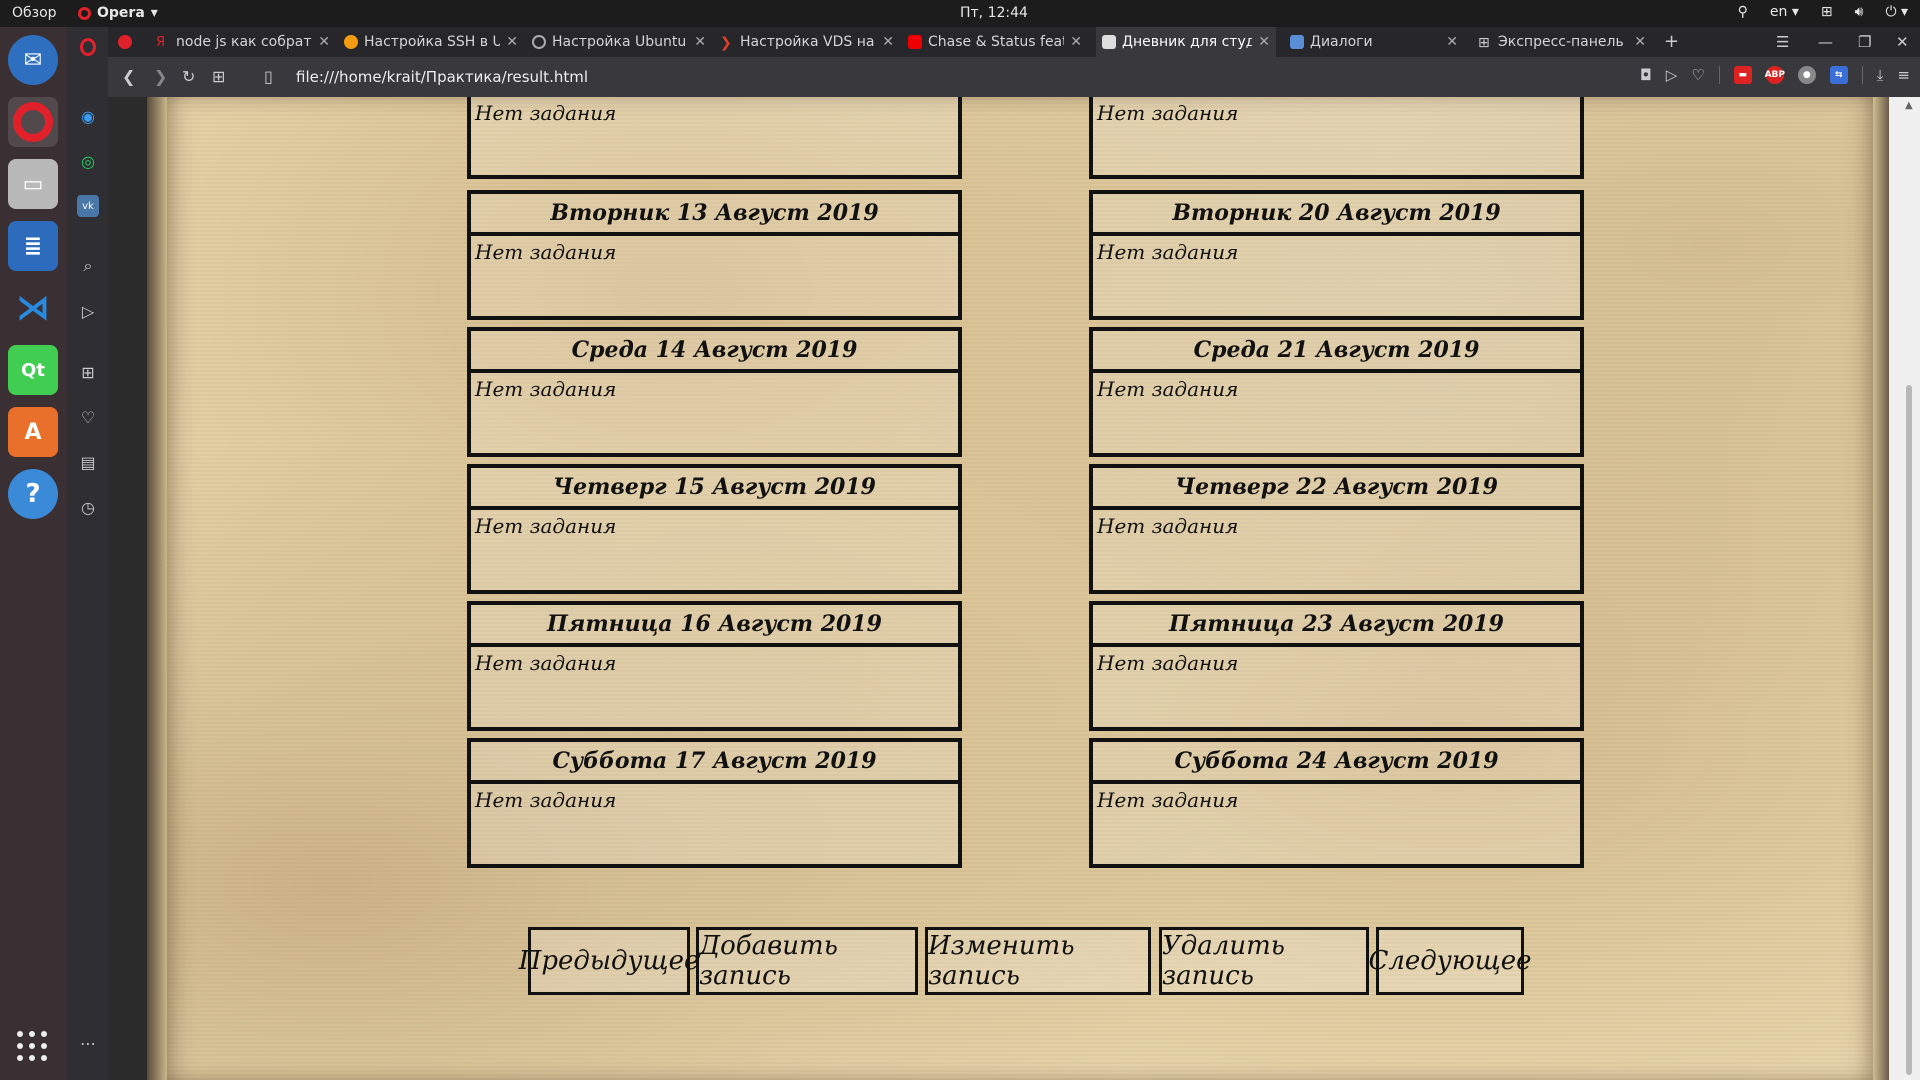  I want to click on opera-dock-icon, so click(33, 122).